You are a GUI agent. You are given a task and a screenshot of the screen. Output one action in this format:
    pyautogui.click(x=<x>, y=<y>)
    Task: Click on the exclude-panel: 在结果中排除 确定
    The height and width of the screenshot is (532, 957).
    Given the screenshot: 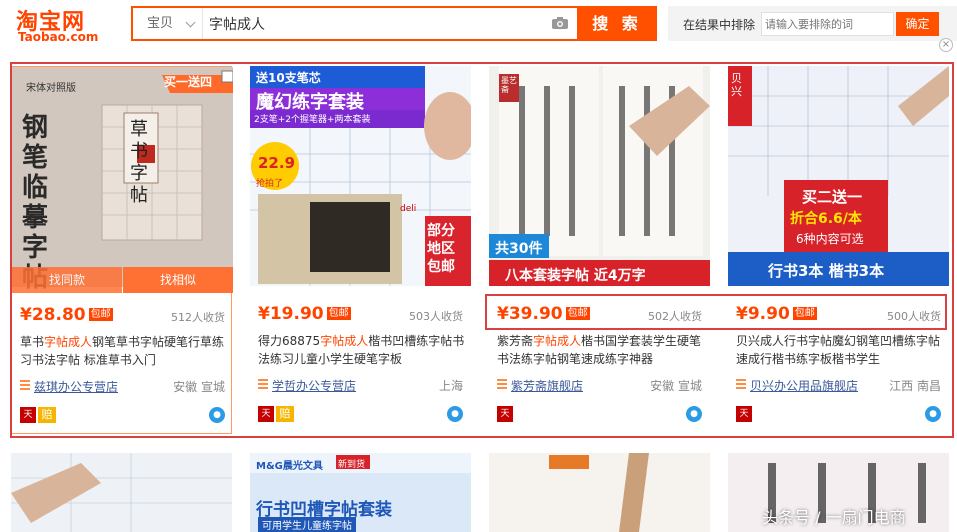 What is the action you would take?
    pyautogui.click(x=812, y=23)
    